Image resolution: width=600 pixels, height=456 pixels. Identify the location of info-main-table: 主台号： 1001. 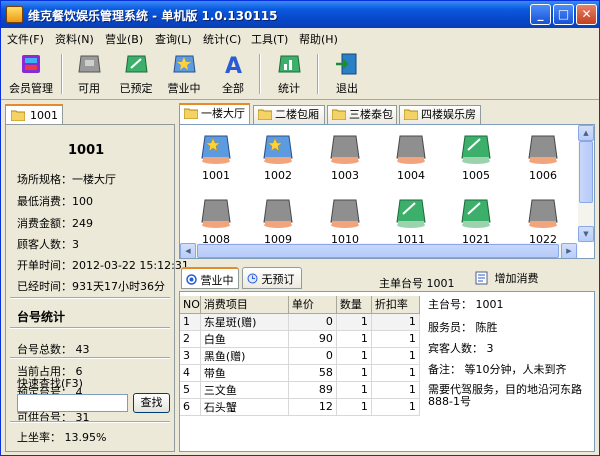
(466, 304).